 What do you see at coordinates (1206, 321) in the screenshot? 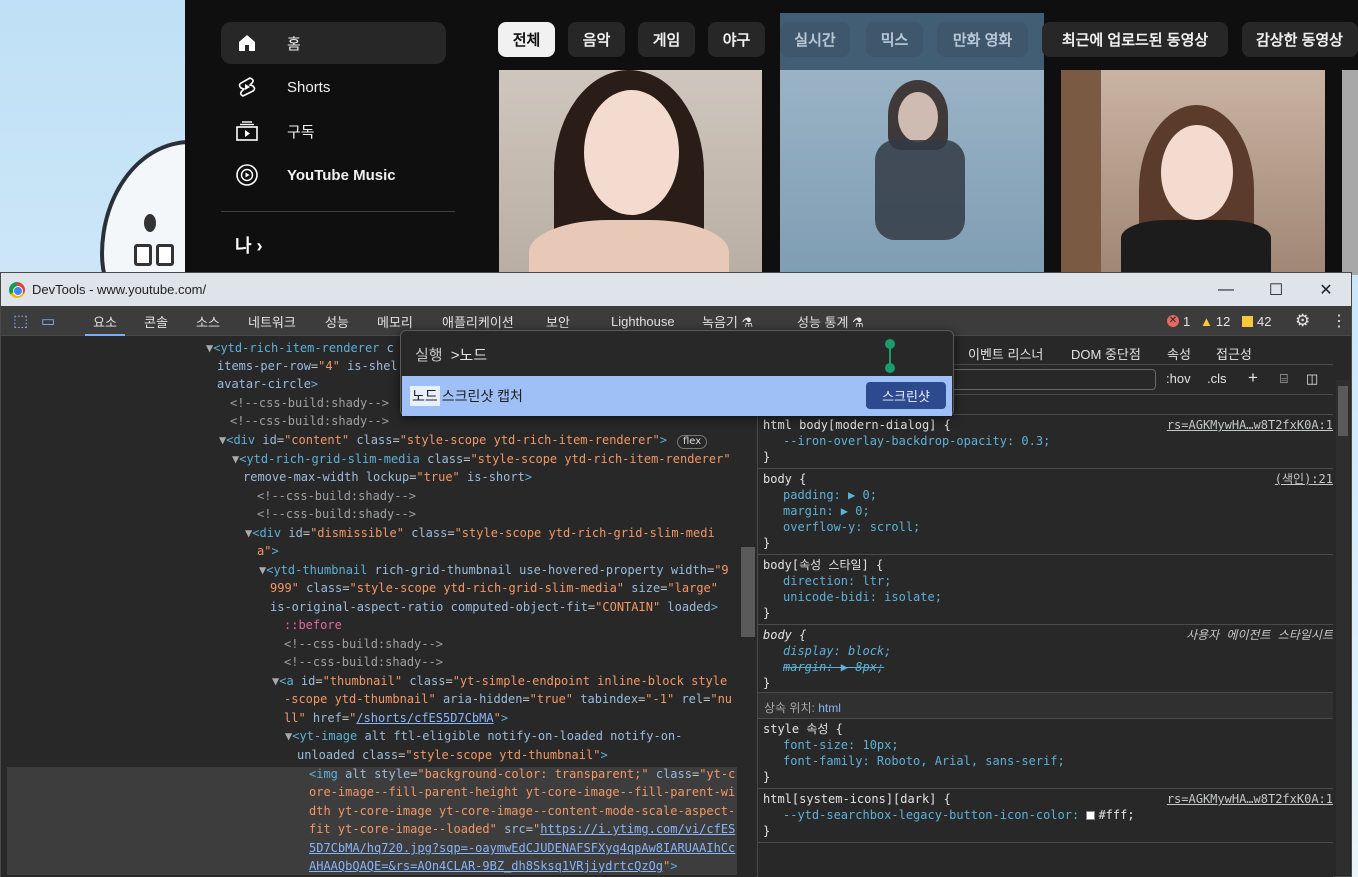
I see `warning-icon: ▲` at bounding box center [1206, 321].